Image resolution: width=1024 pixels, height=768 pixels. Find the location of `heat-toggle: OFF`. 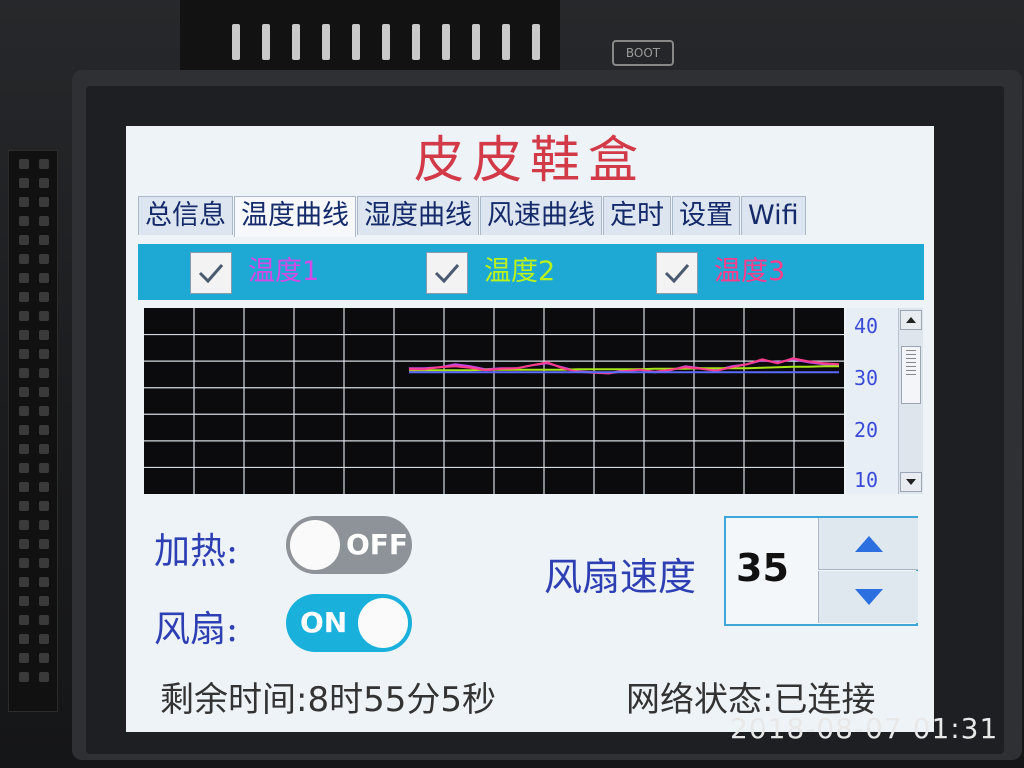

heat-toggle: OFF is located at coordinates (349, 545).